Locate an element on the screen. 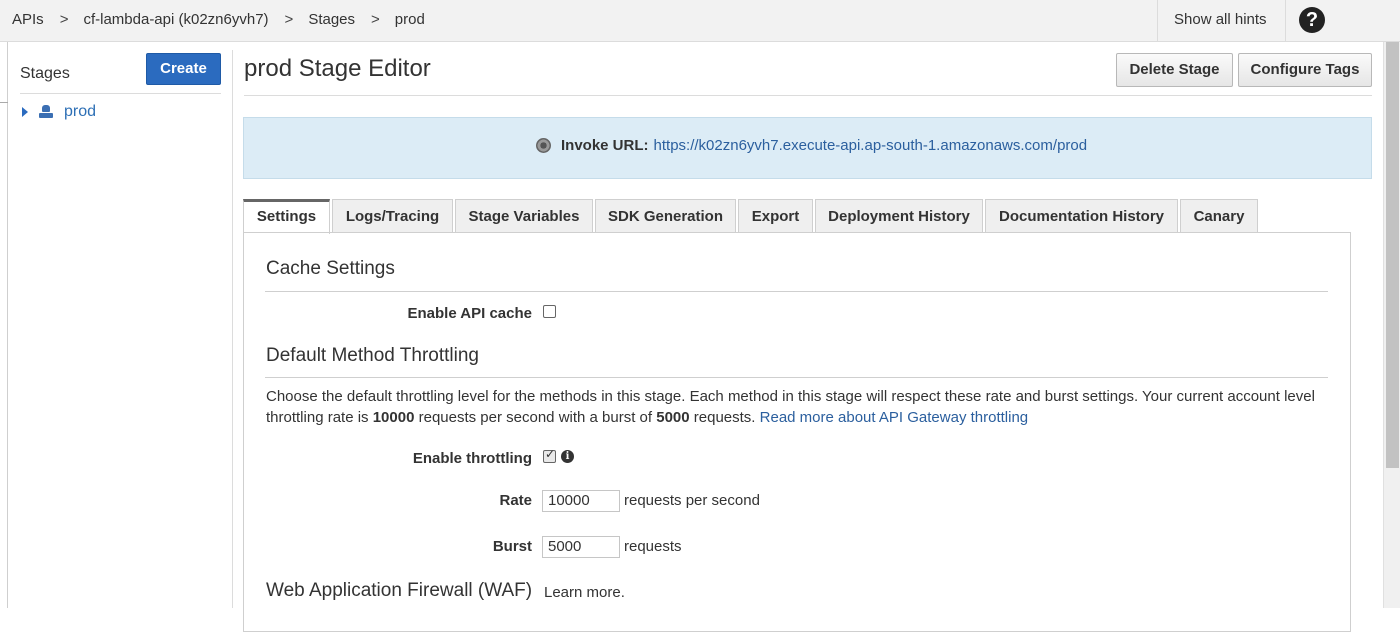  tab-logs-tracing: Logs/Tracing is located at coordinates (392, 216).